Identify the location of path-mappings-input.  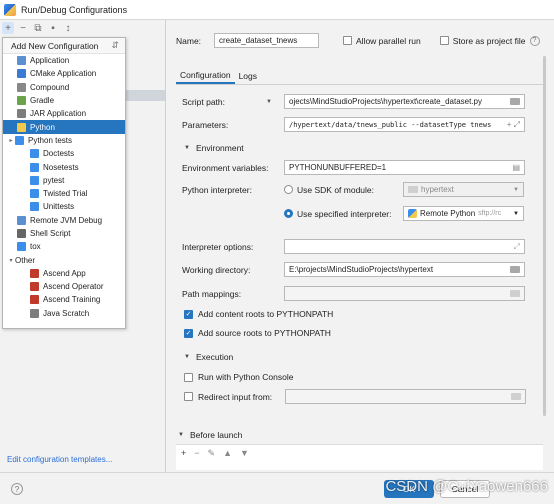
(404, 293).